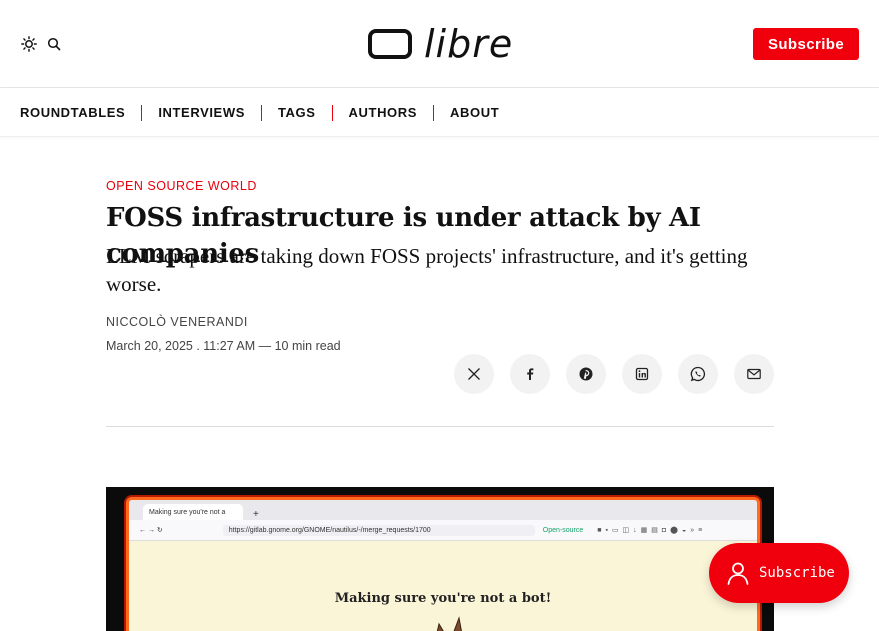 The height and width of the screenshot is (631, 879). I want to click on browser-nav-icons: ← → ↻, so click(151, 530).